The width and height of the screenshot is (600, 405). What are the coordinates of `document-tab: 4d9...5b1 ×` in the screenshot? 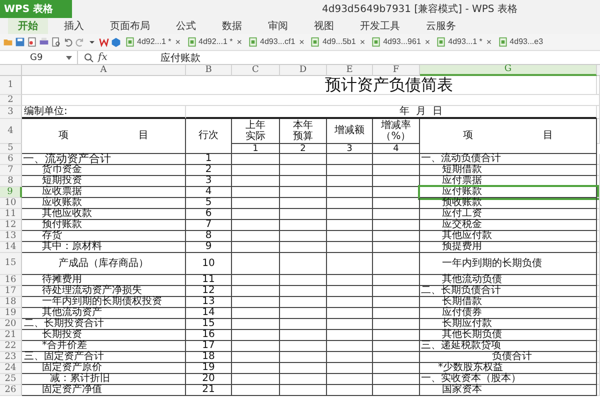 It's located at (338, 42).